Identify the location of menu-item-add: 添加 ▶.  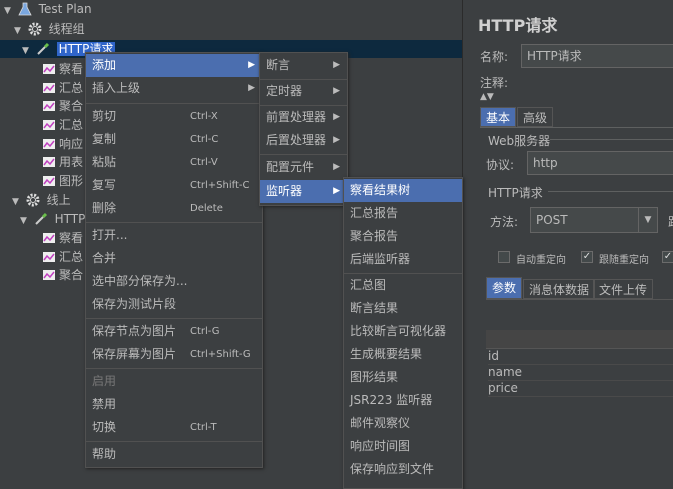
(174, 65).